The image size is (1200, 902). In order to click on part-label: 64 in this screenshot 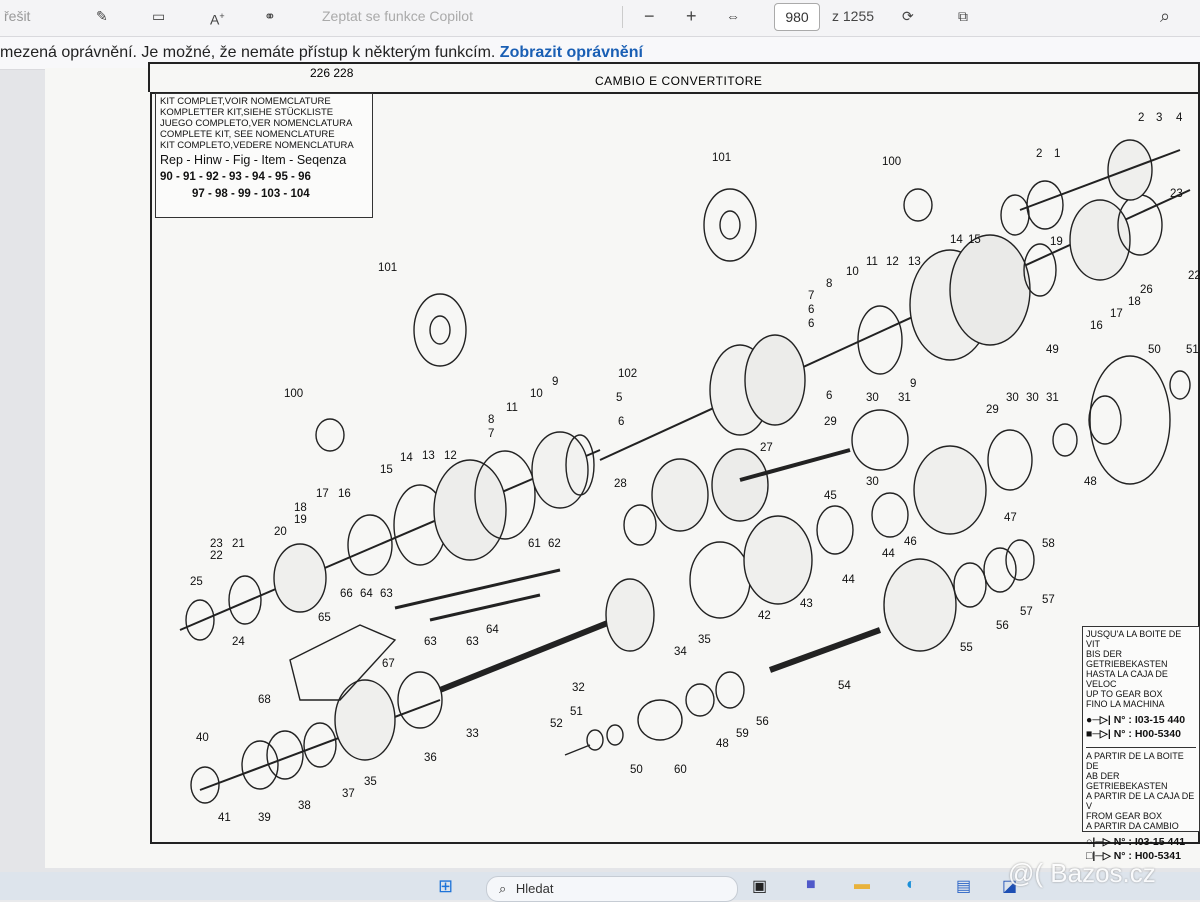, I will do `click(366, 594)`.